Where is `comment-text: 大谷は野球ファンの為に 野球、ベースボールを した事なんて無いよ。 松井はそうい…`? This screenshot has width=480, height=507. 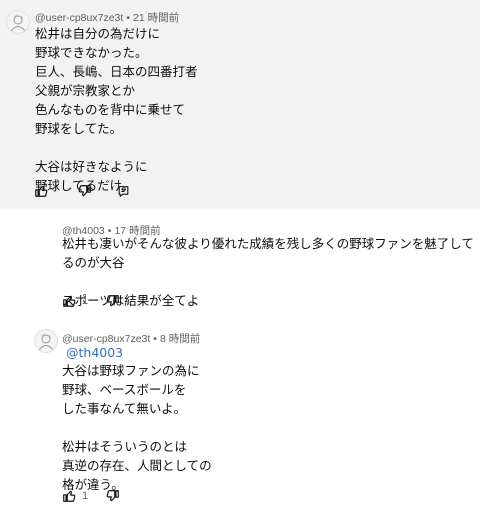
comment-text: 大谷は野球ファンの為に 野球、ベースボールを した事なんて無いよ。 松井はそうい… is located at coordinates (137, 427).